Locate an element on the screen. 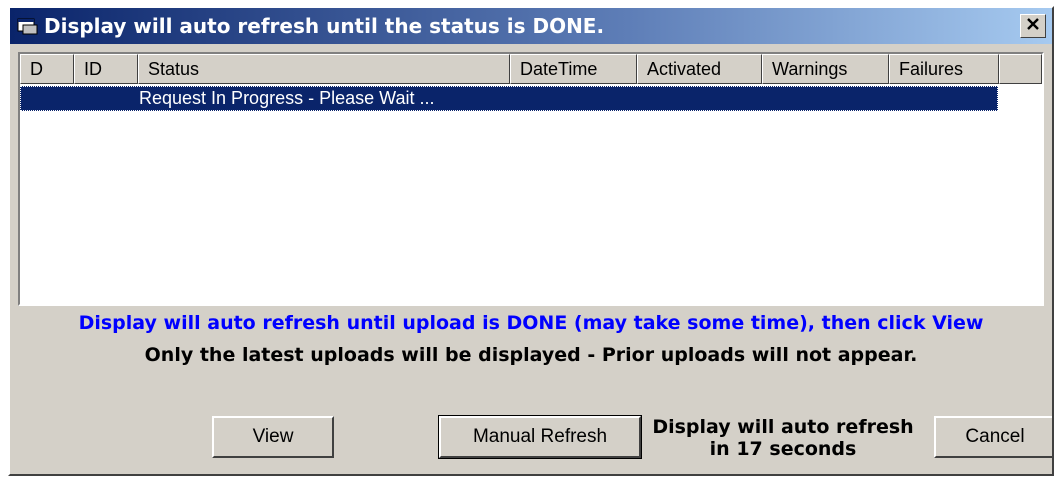 The width and height of the screenshot is (1058, 481). cancel-button: Cancel is located at coordinates (993, 437).